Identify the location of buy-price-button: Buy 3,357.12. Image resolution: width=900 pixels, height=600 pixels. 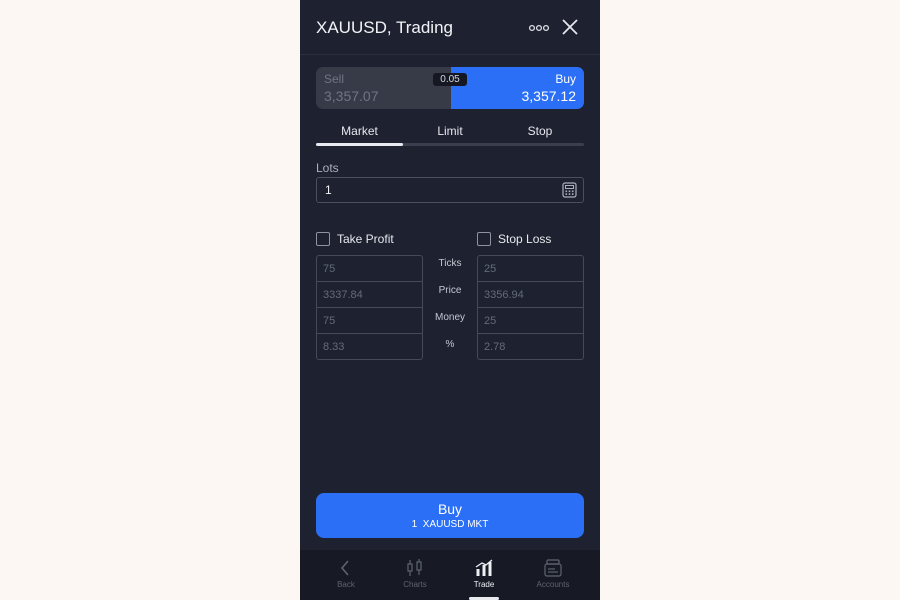
(517, 88).